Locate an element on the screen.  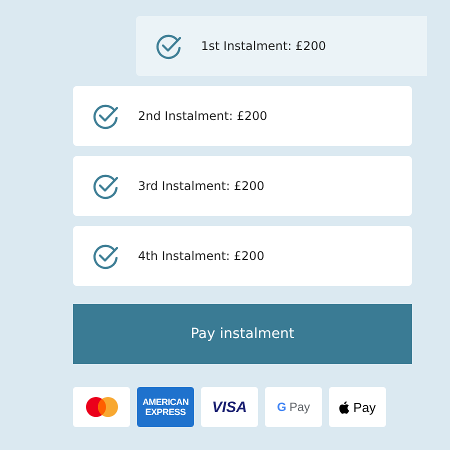
instalment-card: 4th Instalment: £200 is located at coordinates (242, 256).